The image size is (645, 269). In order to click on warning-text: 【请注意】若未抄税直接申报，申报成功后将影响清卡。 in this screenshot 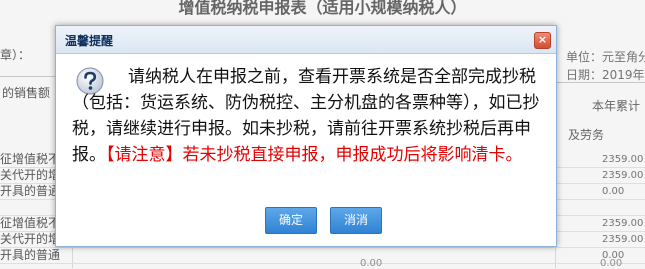, I will do `click(314, 155)`.